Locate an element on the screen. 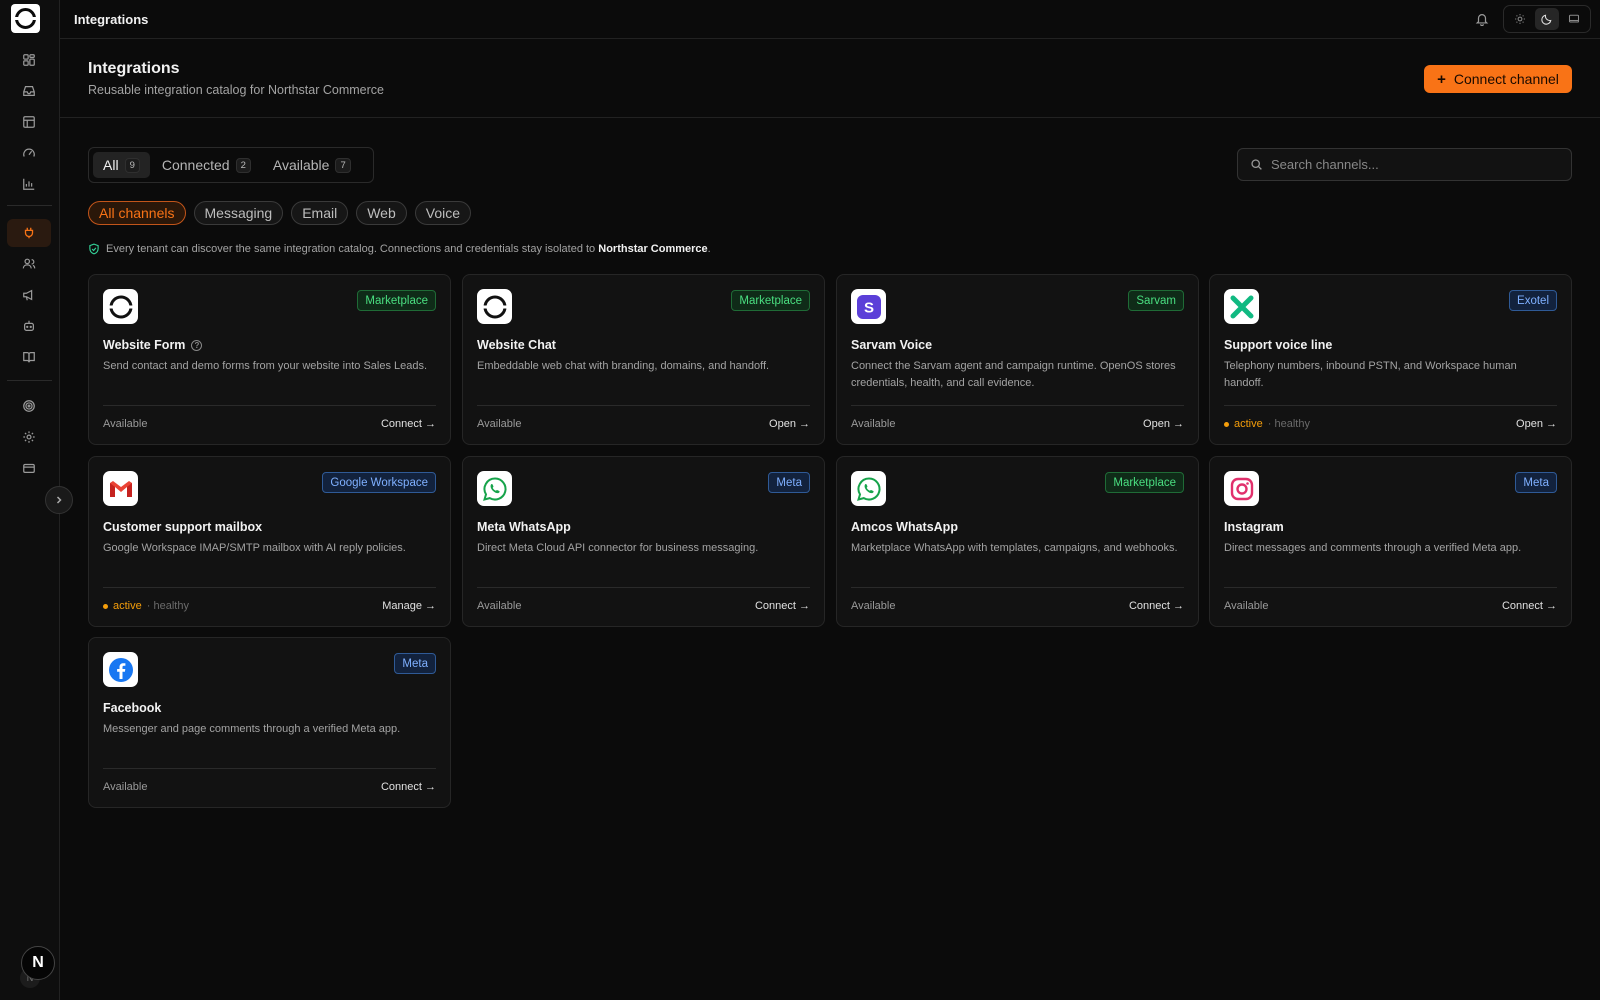  users-icon is located at coordinates (29, 264).